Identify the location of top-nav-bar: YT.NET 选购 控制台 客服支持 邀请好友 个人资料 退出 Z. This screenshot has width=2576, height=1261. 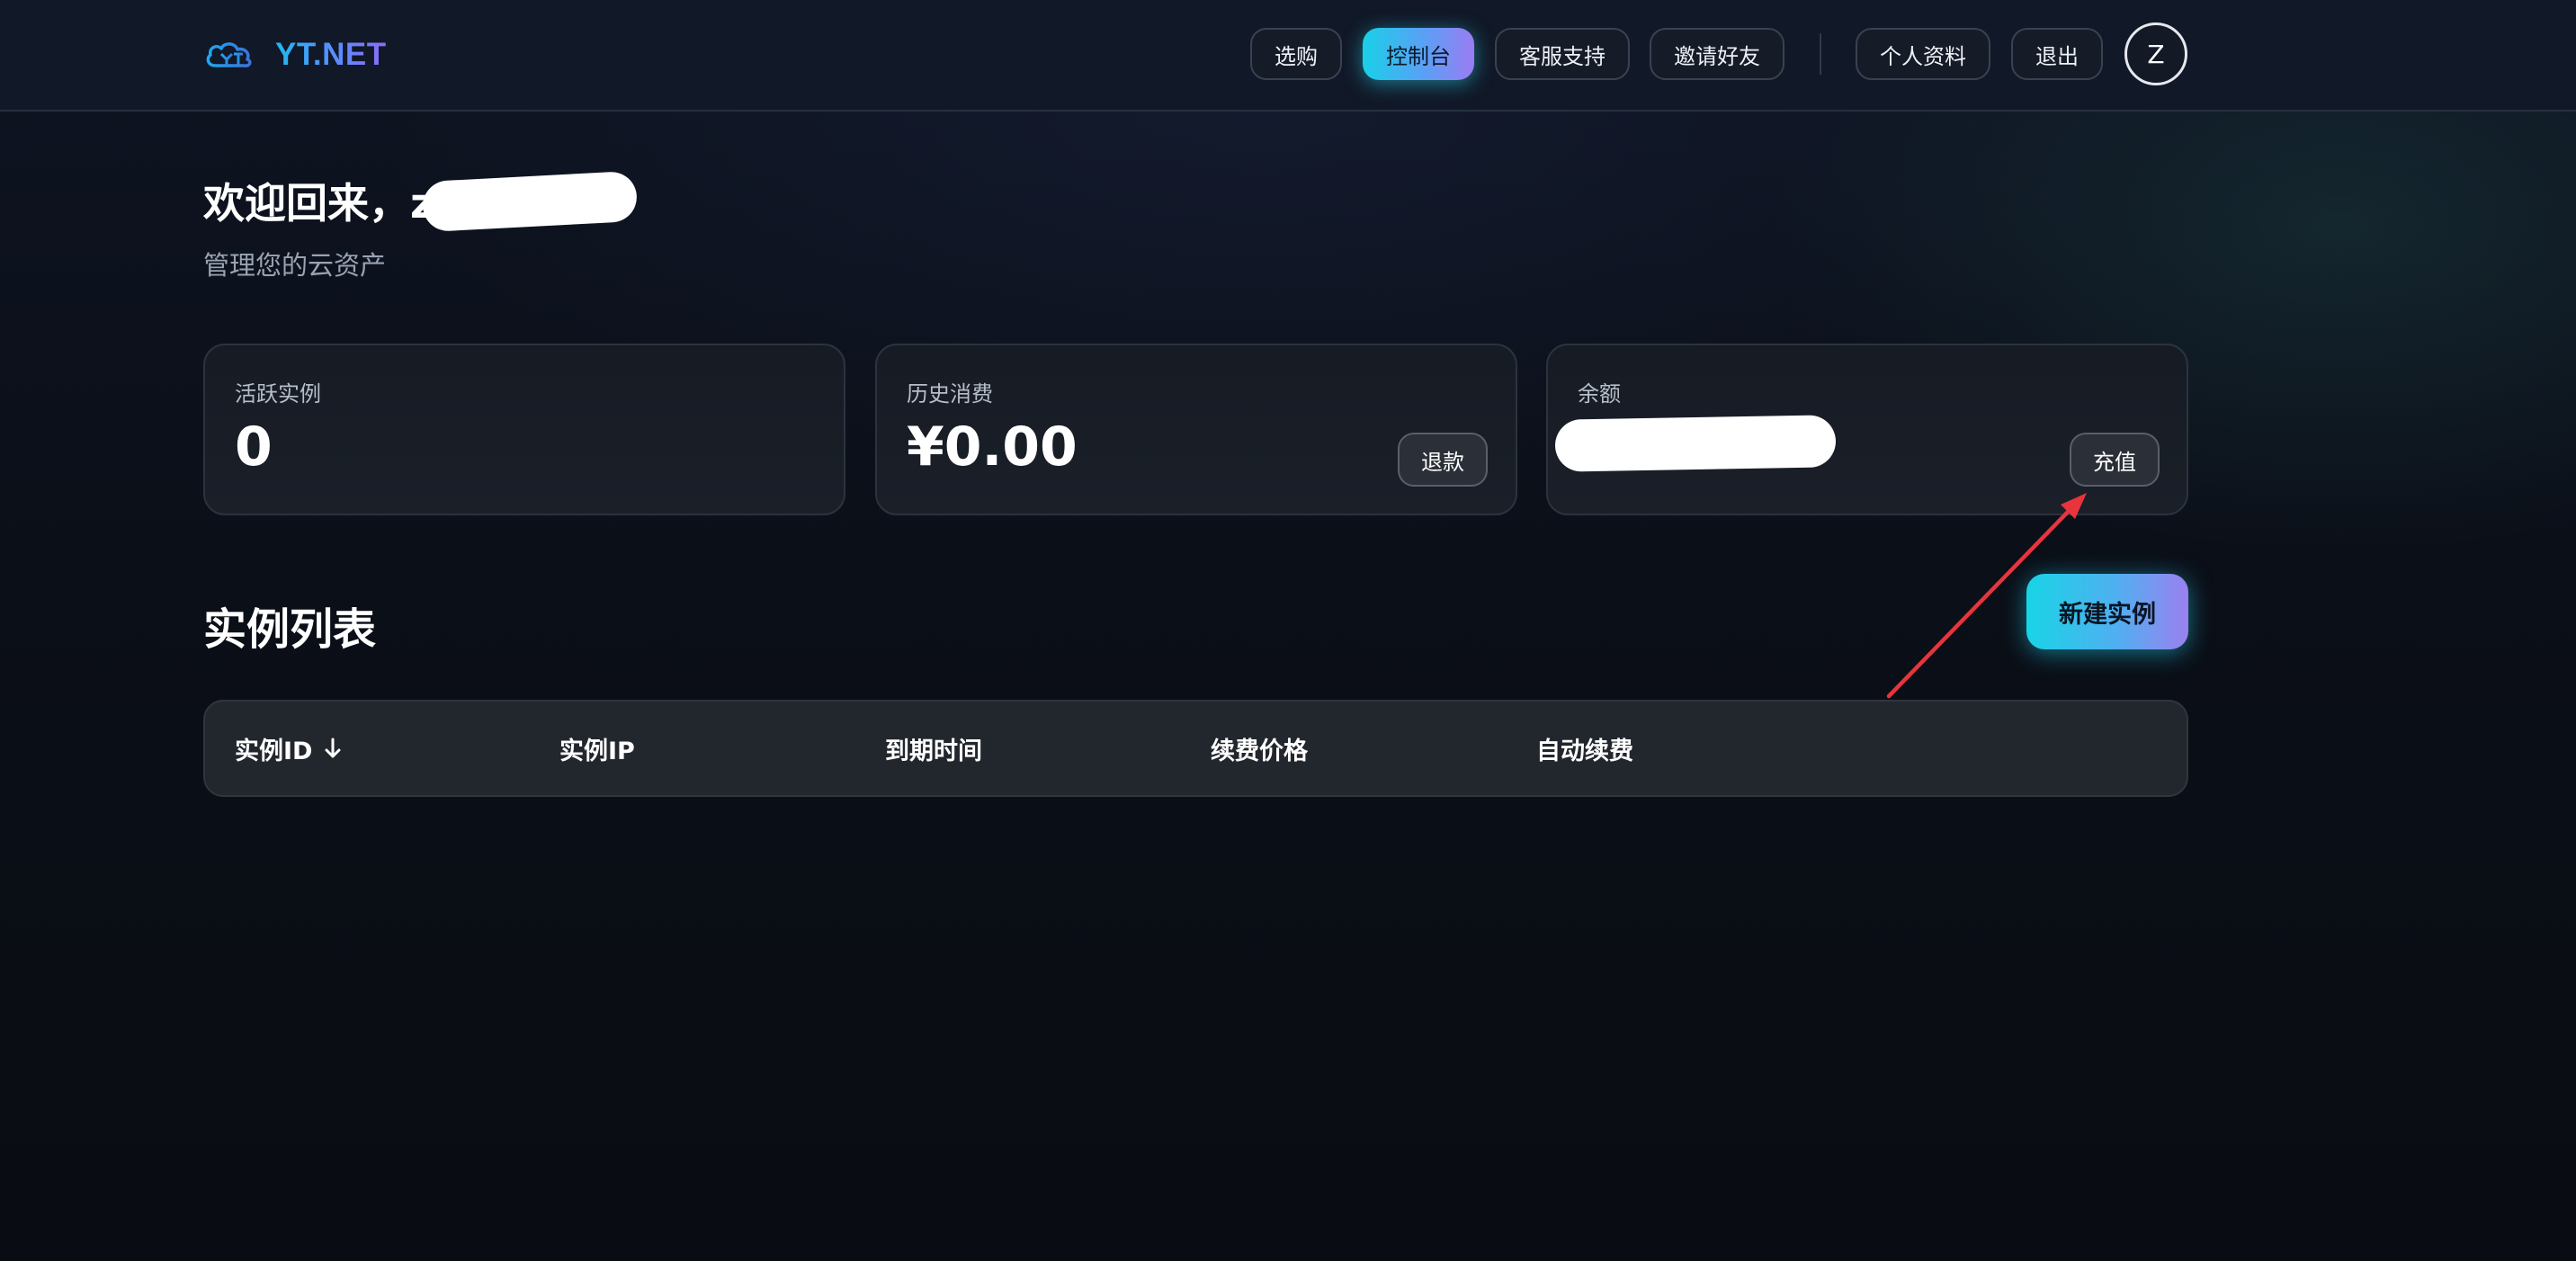
(1288, 56).